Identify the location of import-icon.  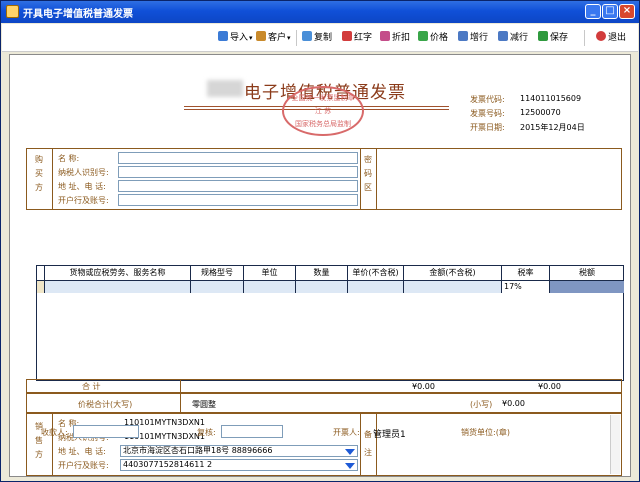
(223, 36).